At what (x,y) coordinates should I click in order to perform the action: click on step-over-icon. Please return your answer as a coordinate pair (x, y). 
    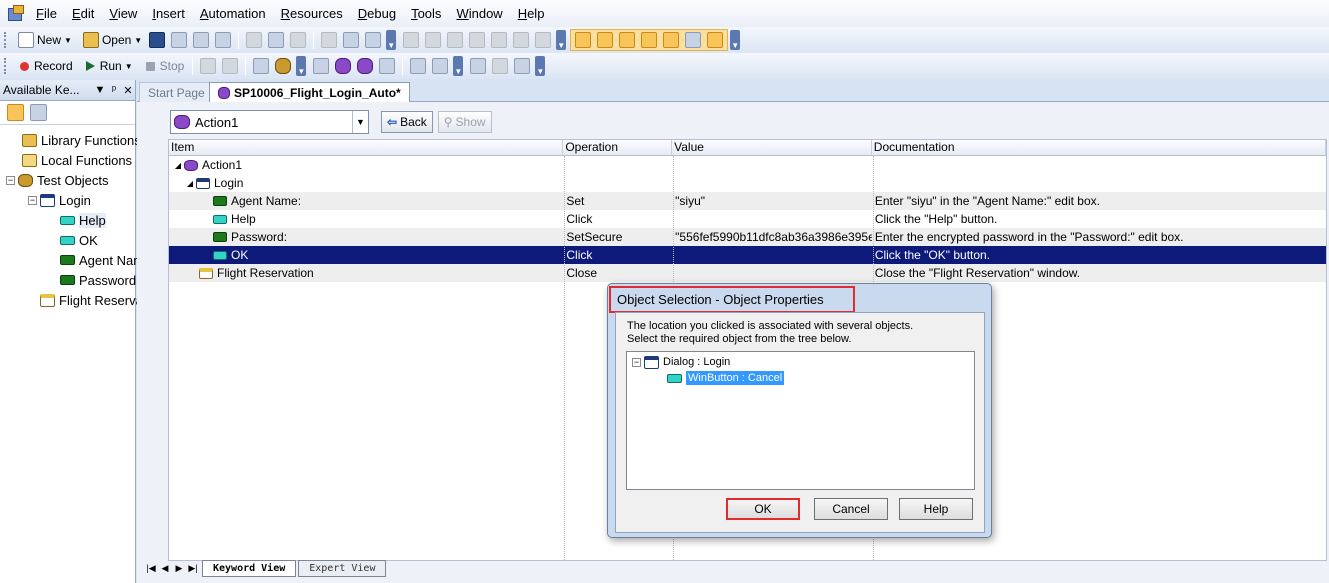
    Looking at the image, I should click on (440, 66).